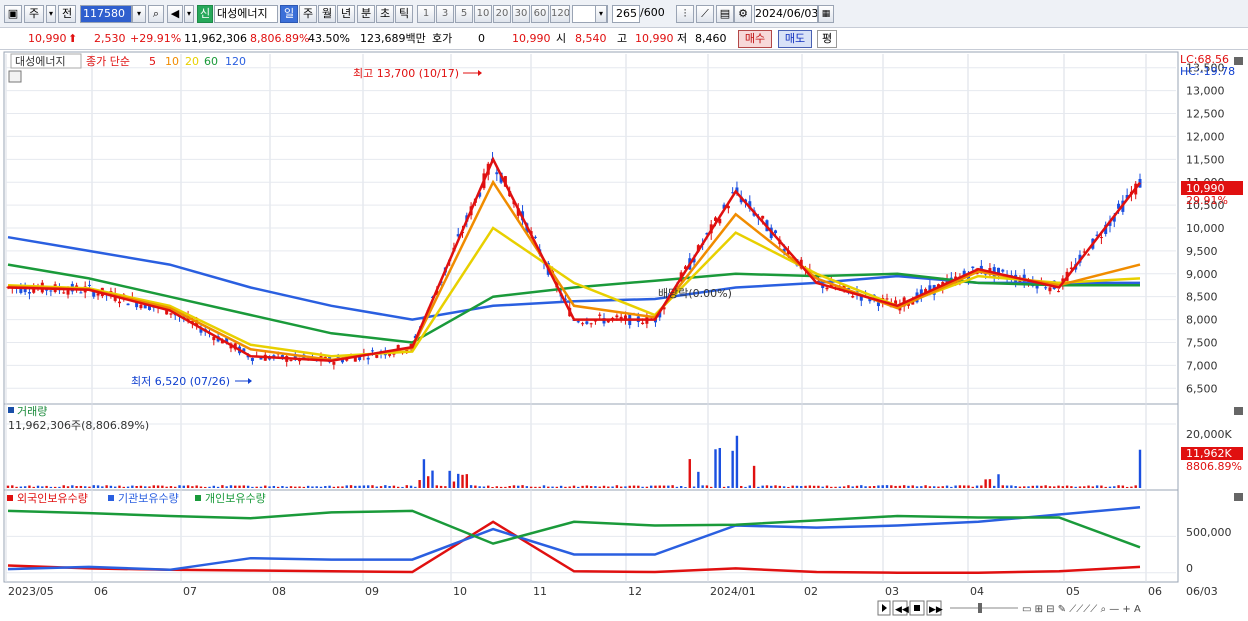  What do you see at coordinates (502, 14) in the screenshot?
I see `interval-20-button: 20` at bounding box center [502, 14].